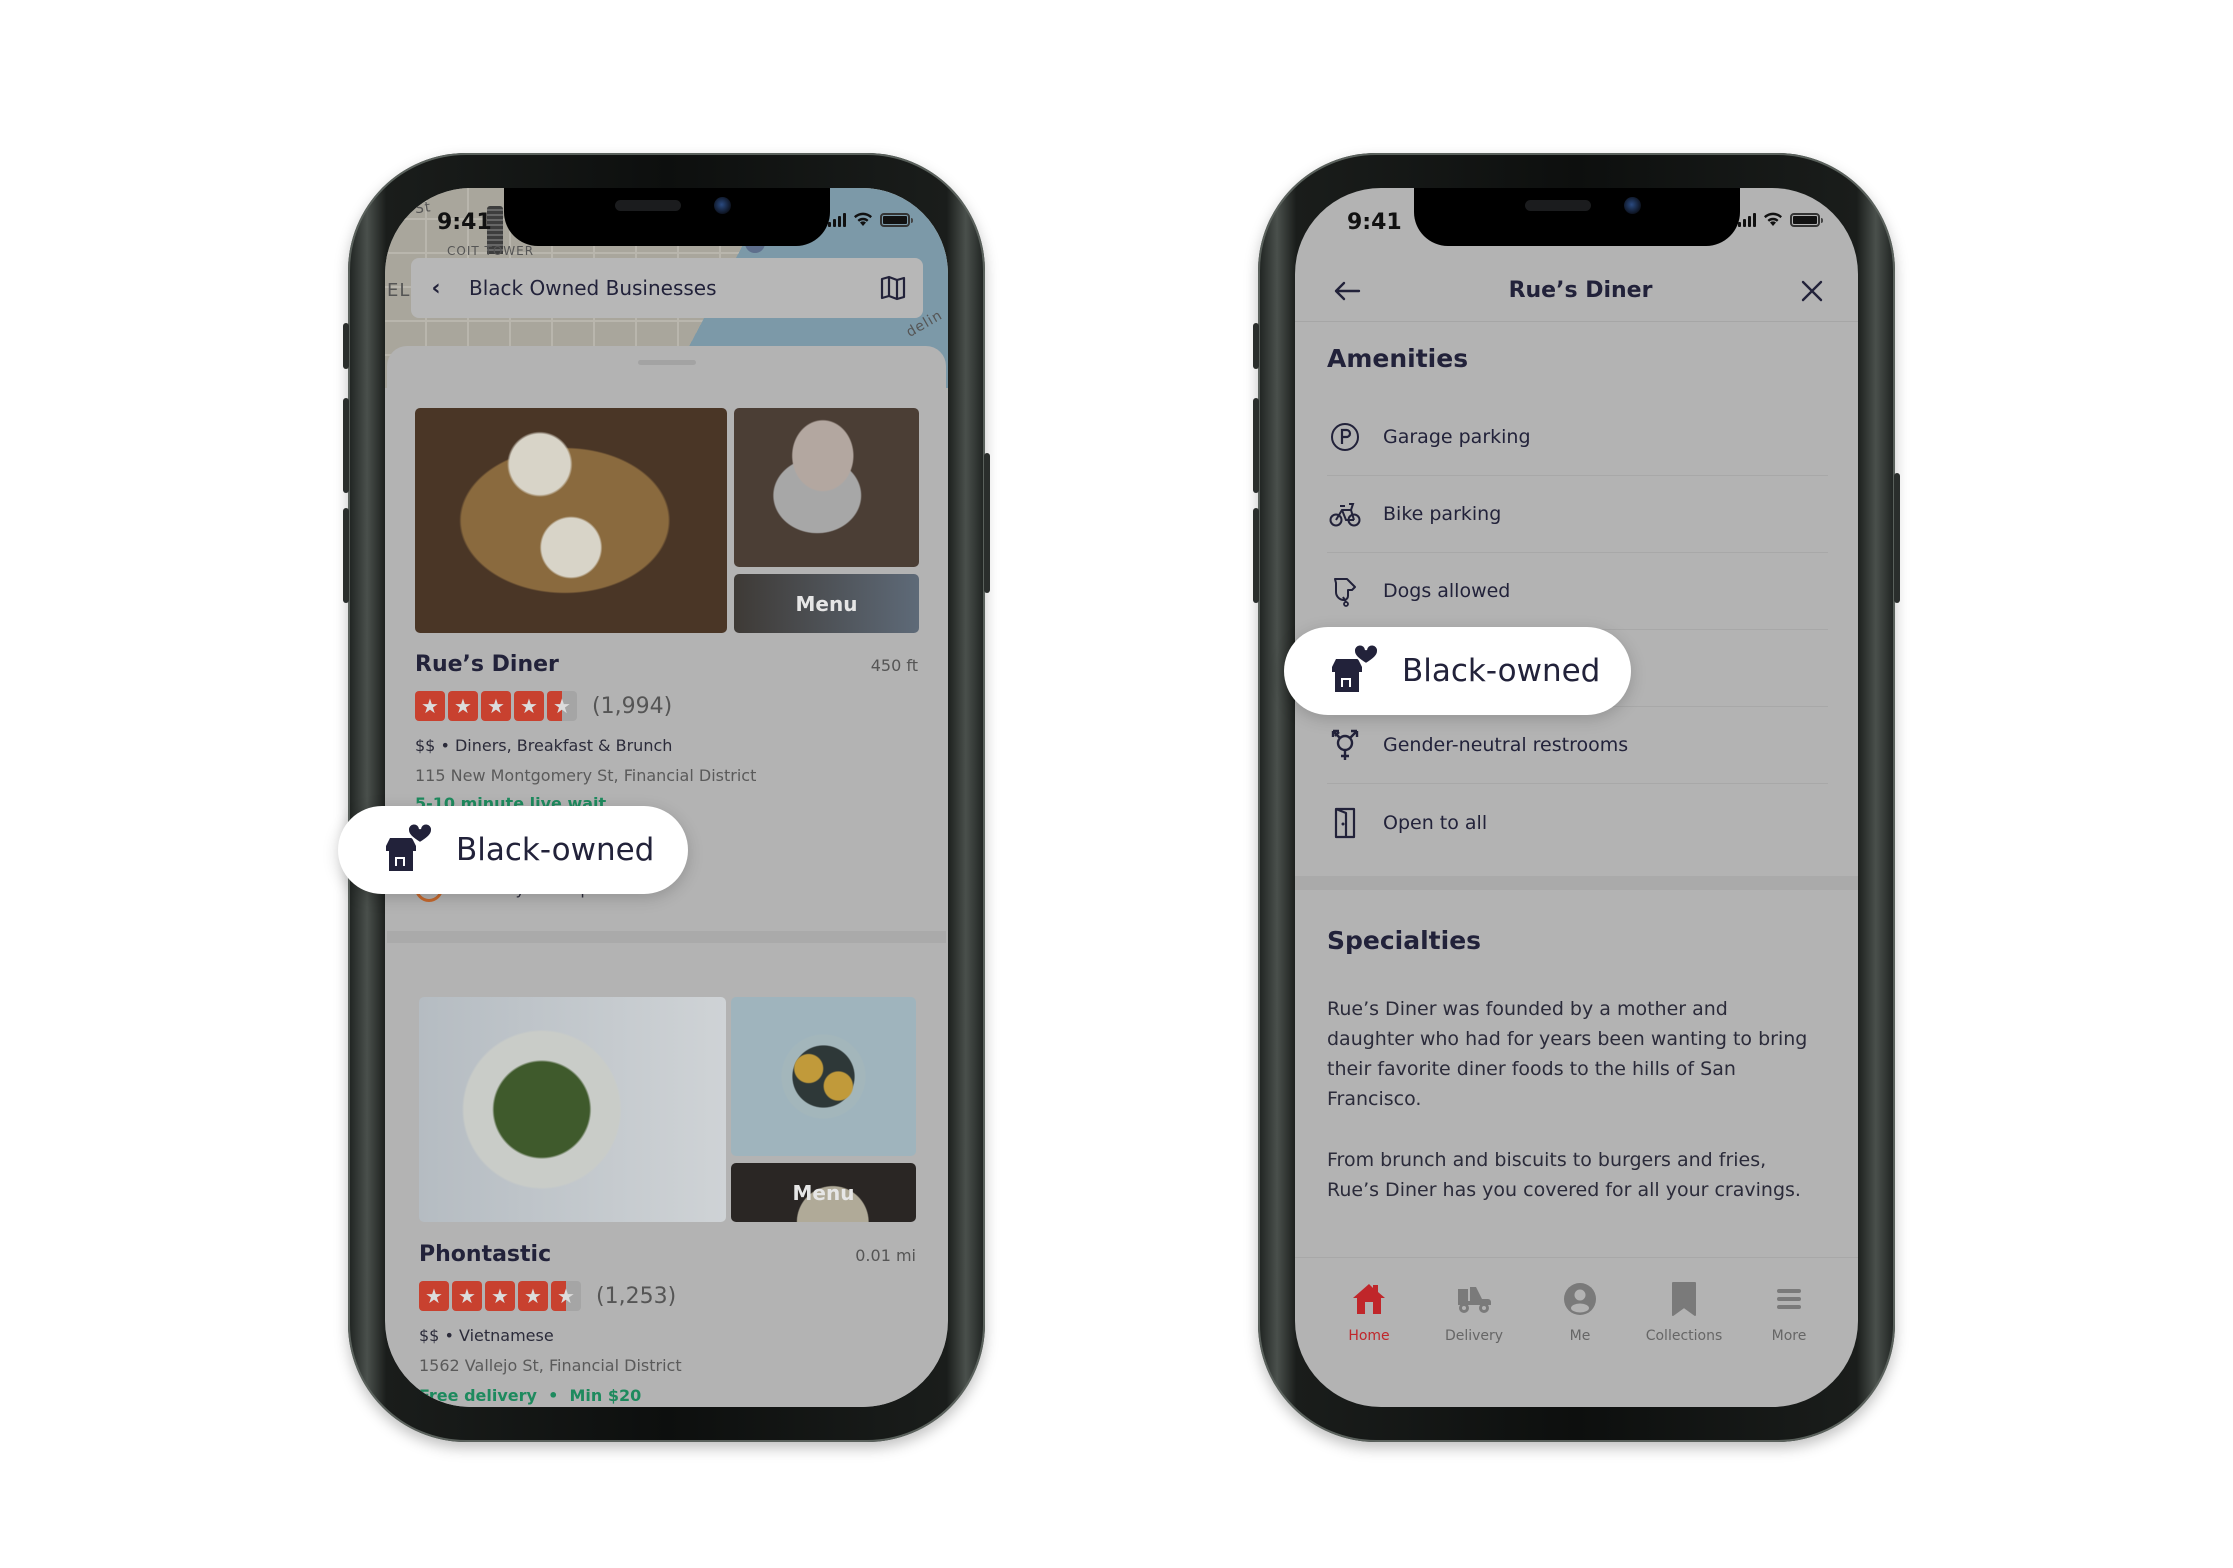  I want to click on star-rating: ★ ★ ★ ★ ★ (1,253), so click(547, 1296).